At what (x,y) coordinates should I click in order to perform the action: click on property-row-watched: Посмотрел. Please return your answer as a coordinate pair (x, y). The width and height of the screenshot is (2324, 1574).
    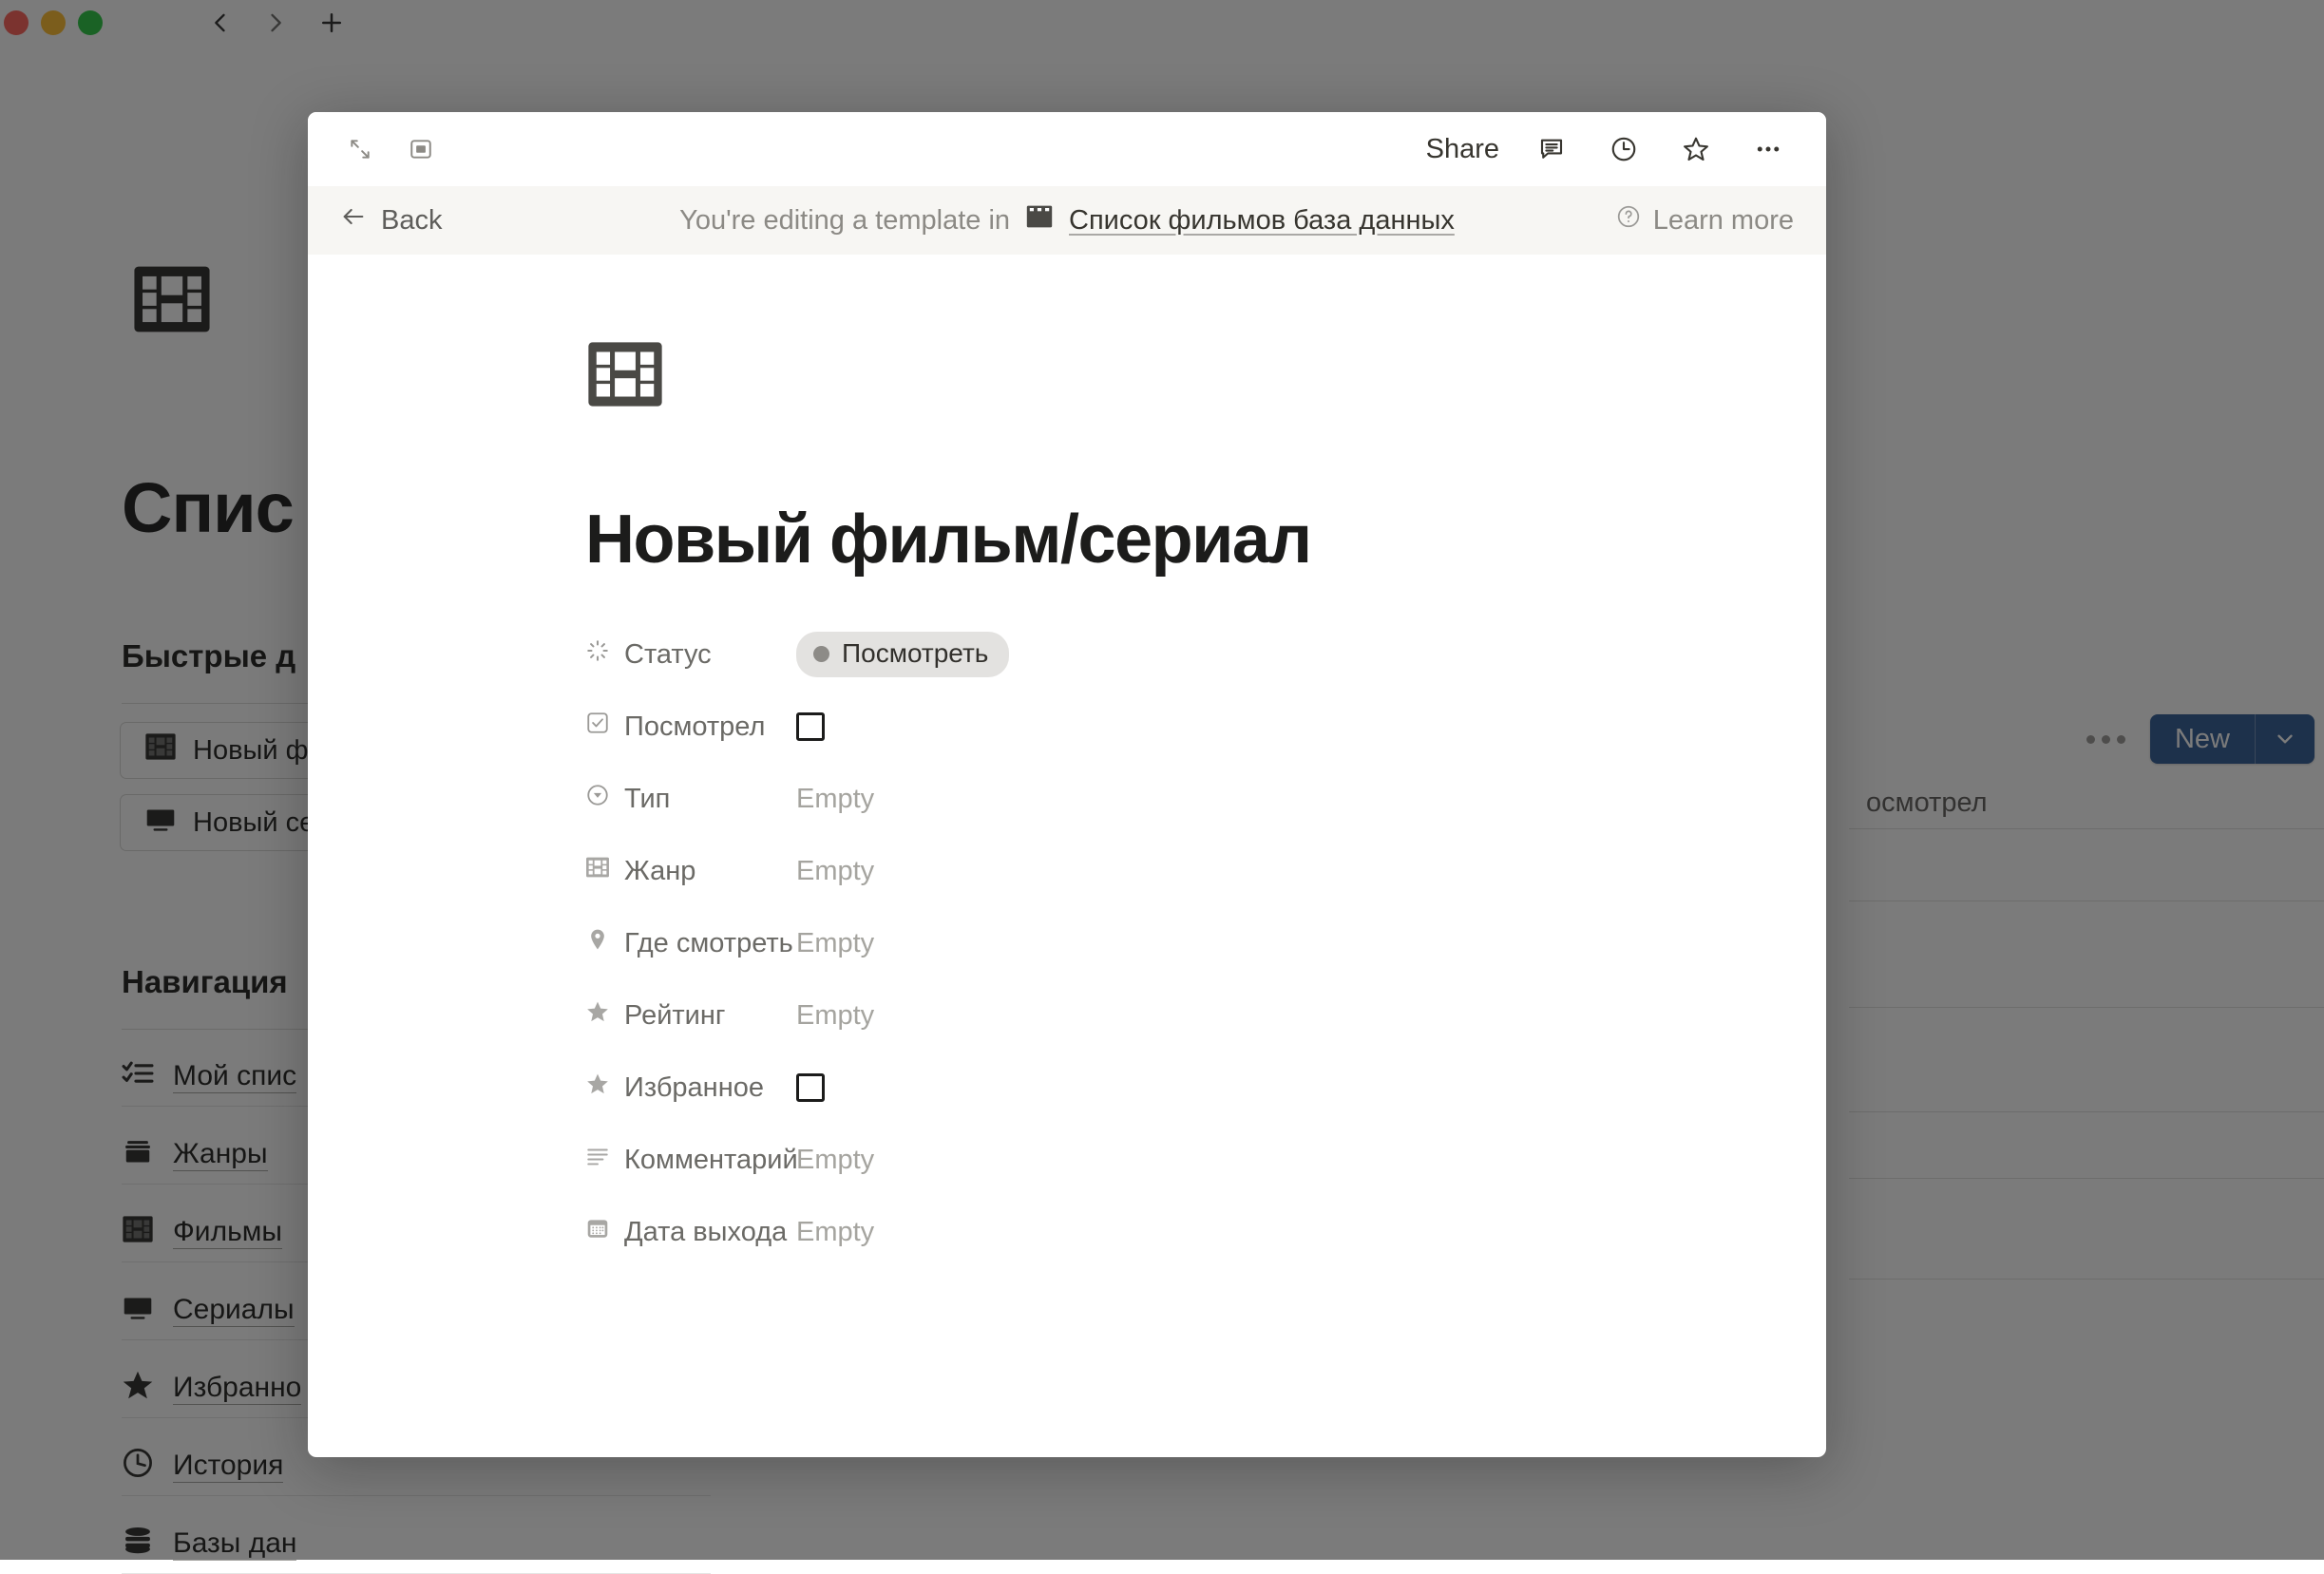
    Looking at the image, I should click on (1205, 727).